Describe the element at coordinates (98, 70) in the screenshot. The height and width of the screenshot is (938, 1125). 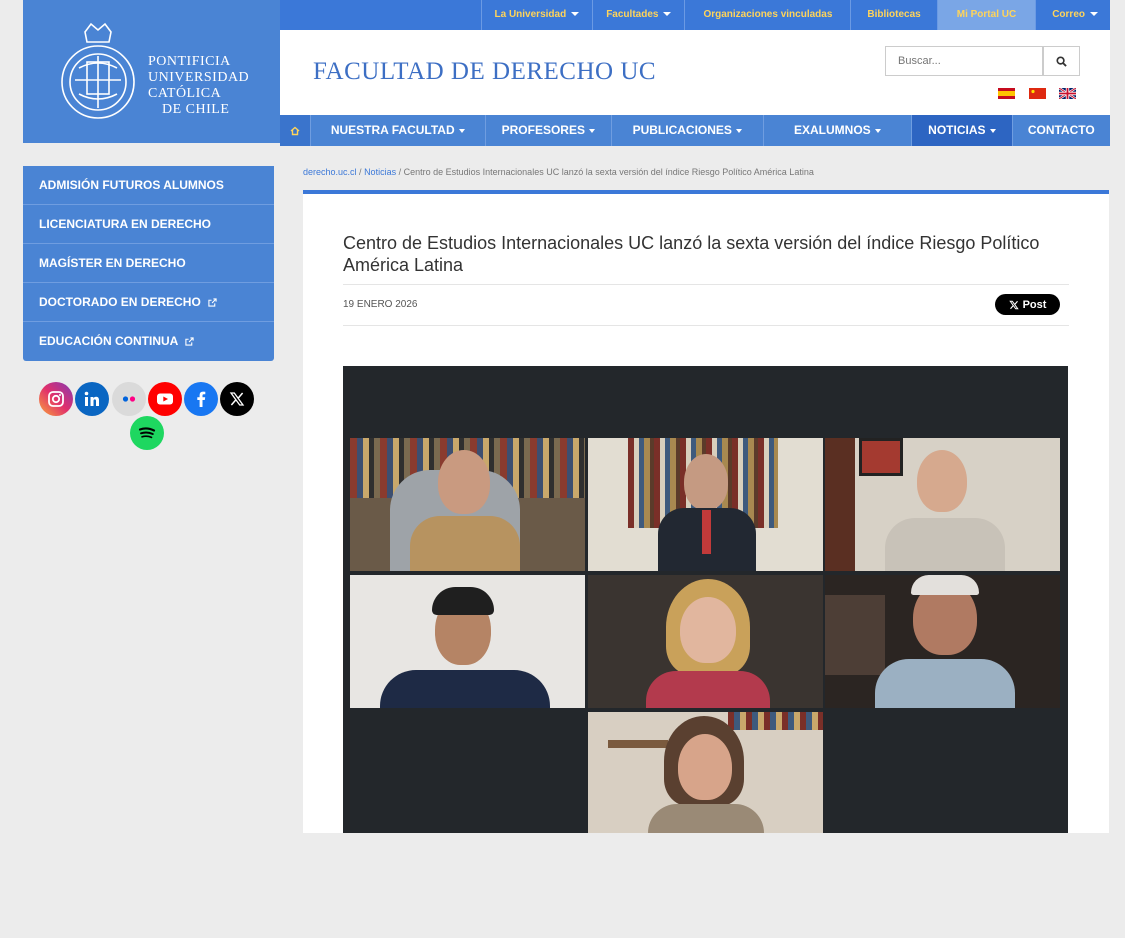
I see `university-crest-icon` at that location.